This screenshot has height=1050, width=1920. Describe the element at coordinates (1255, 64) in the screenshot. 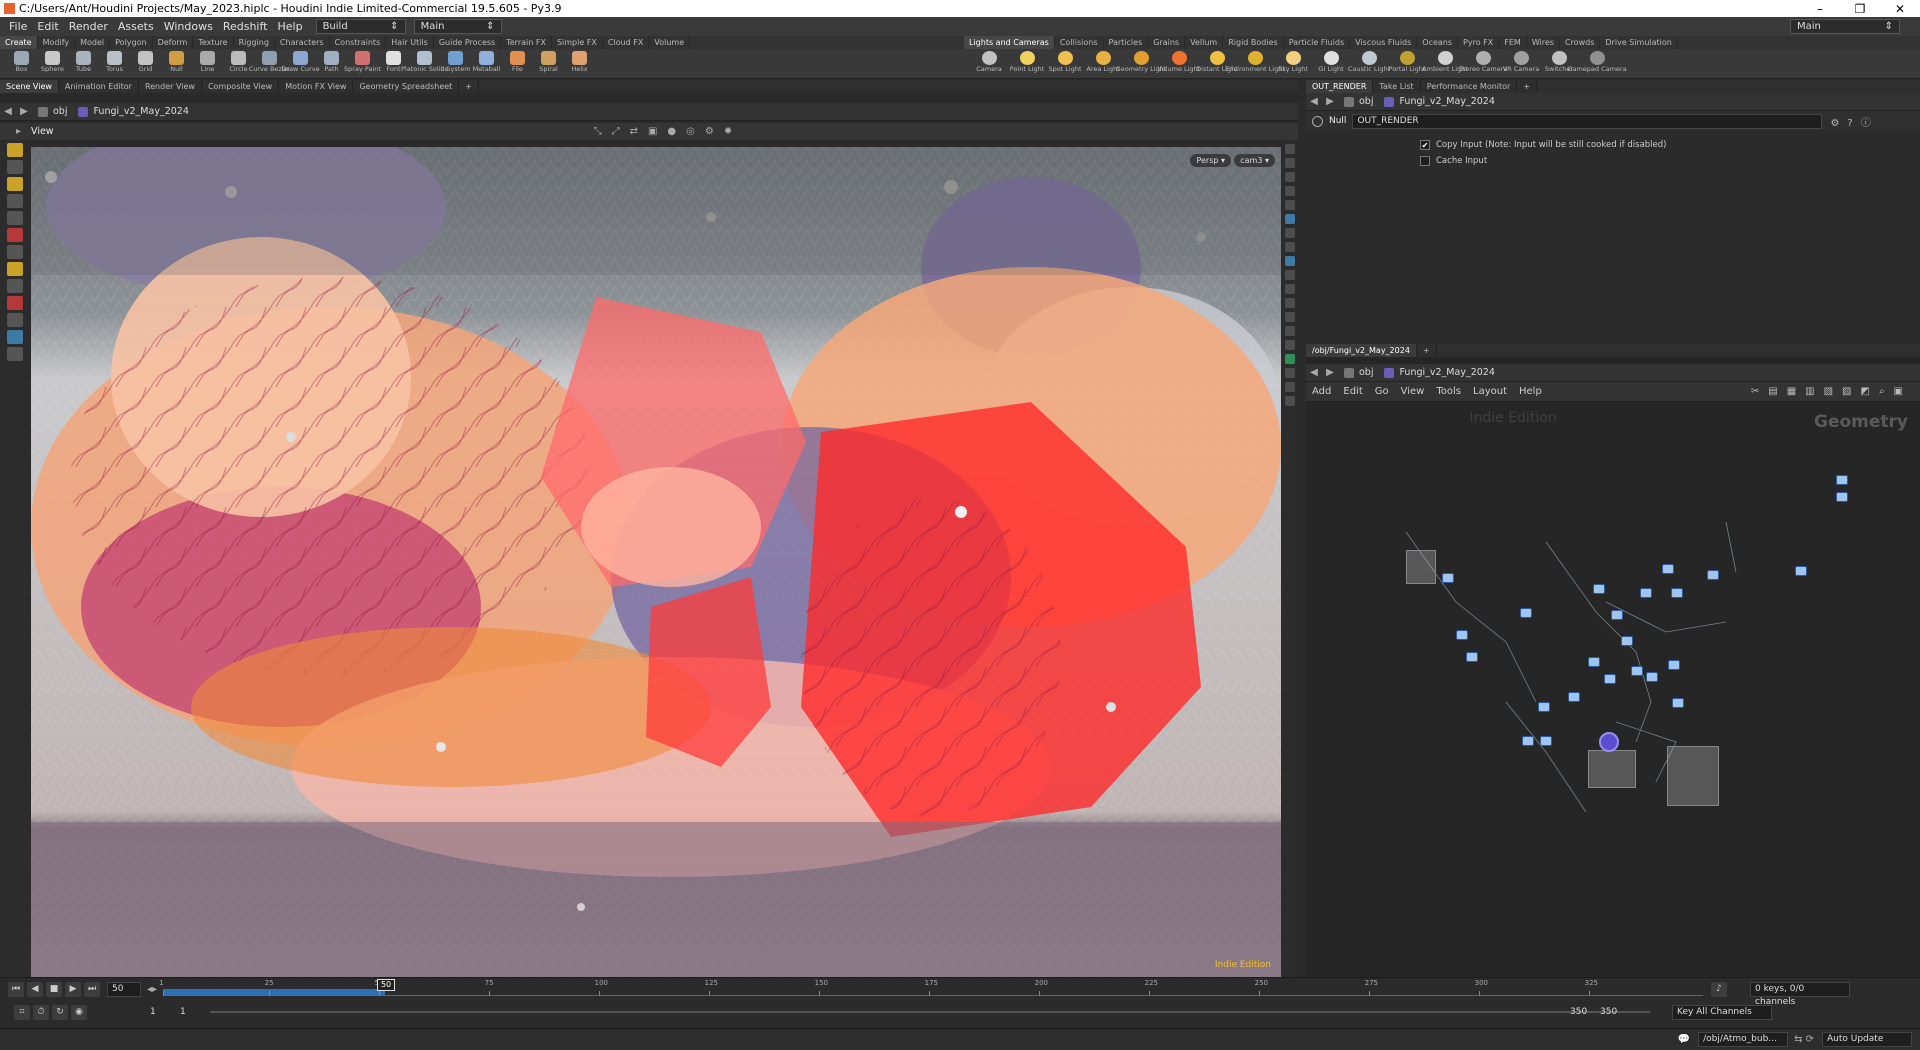

I see `tool-environment-light: Environment Light` at that location.